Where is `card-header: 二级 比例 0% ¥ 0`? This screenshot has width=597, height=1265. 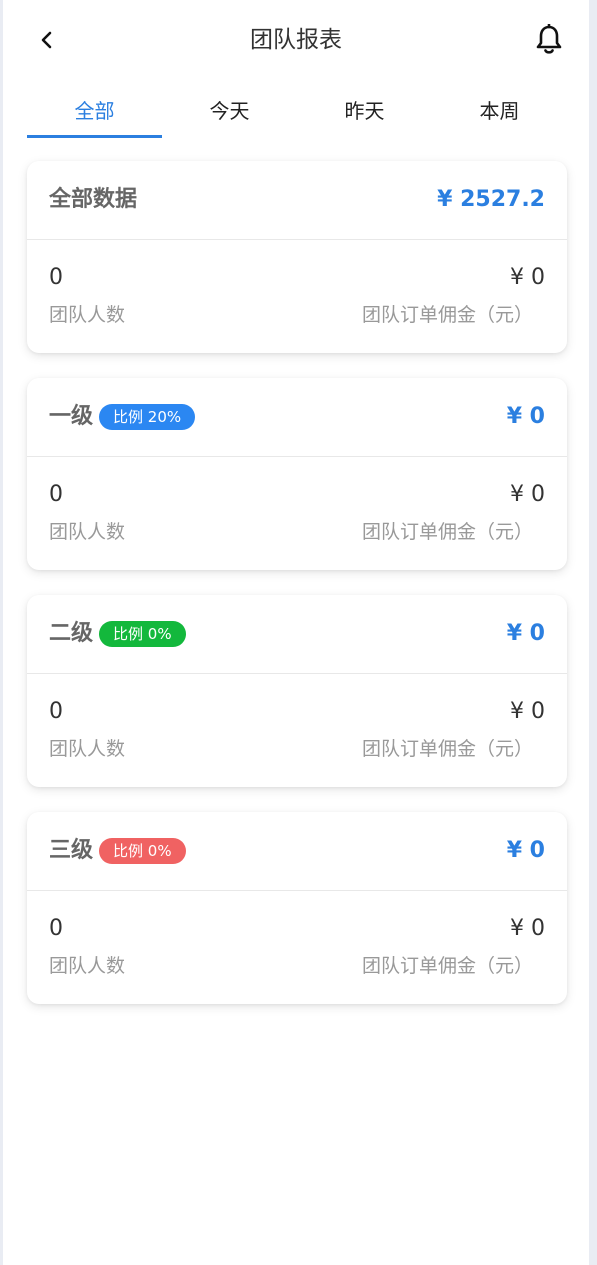
card-header: 二级 比例 0% ¥ 0 is located at coordinates (297, 634).